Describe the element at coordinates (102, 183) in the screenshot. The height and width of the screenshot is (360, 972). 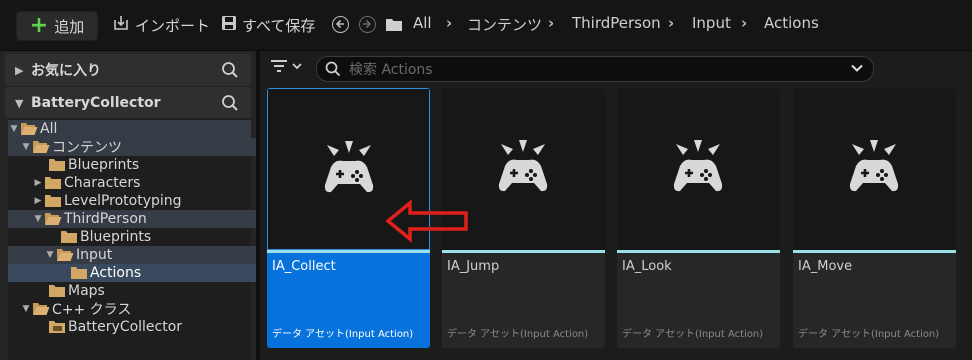
I see `tree-label: Characters` at that location.